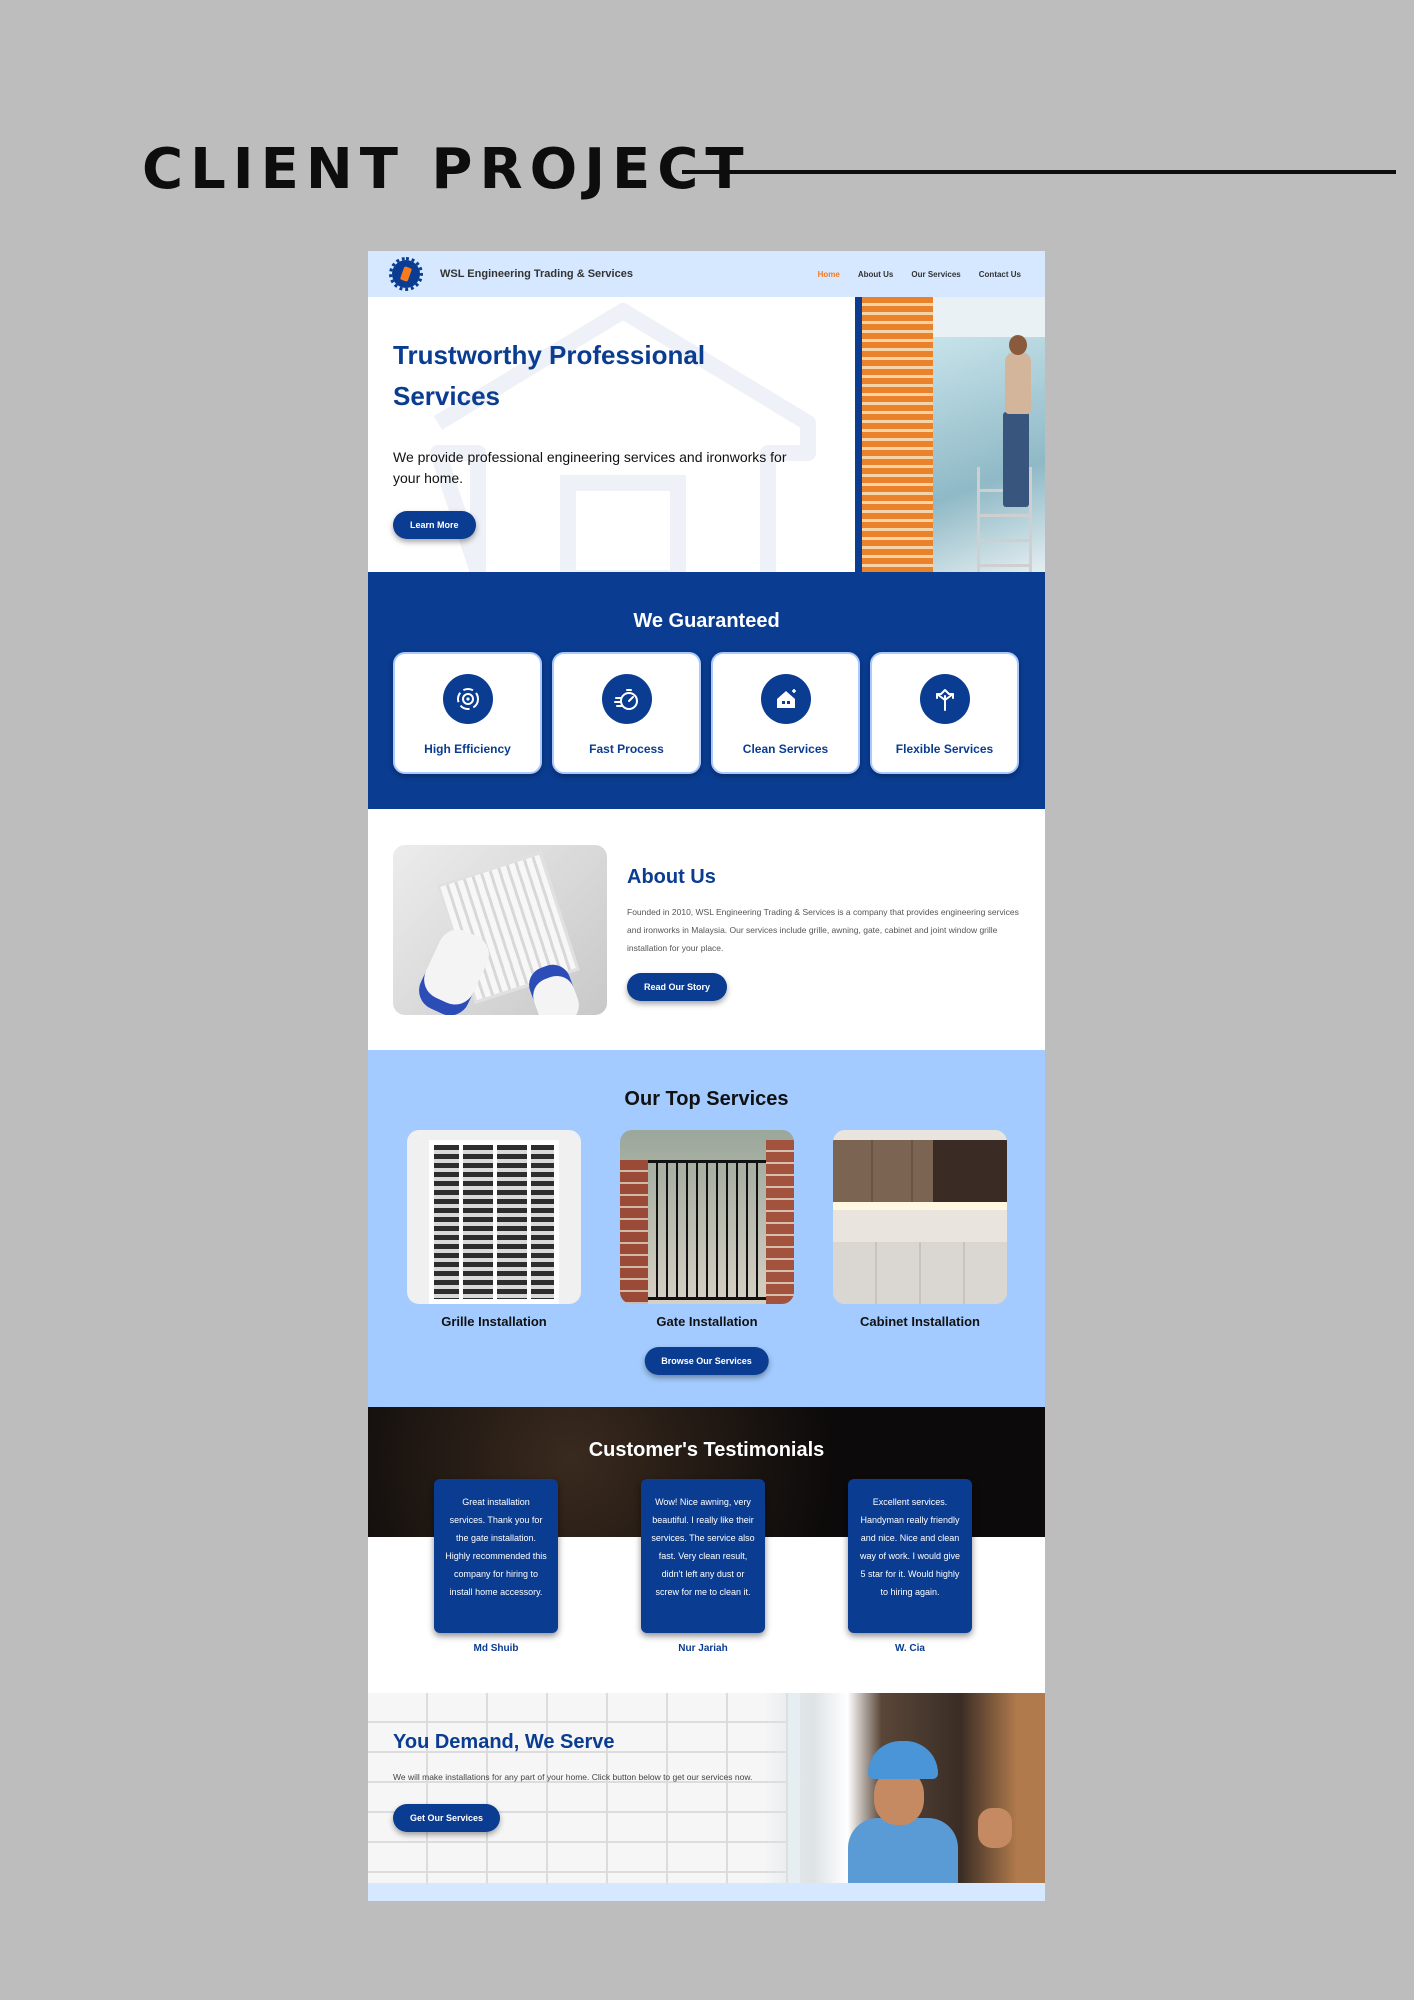 The height and width of the screenshot is (2000, 1414). I want to click on guarantee-label: Fast Process, so click(626, 749).